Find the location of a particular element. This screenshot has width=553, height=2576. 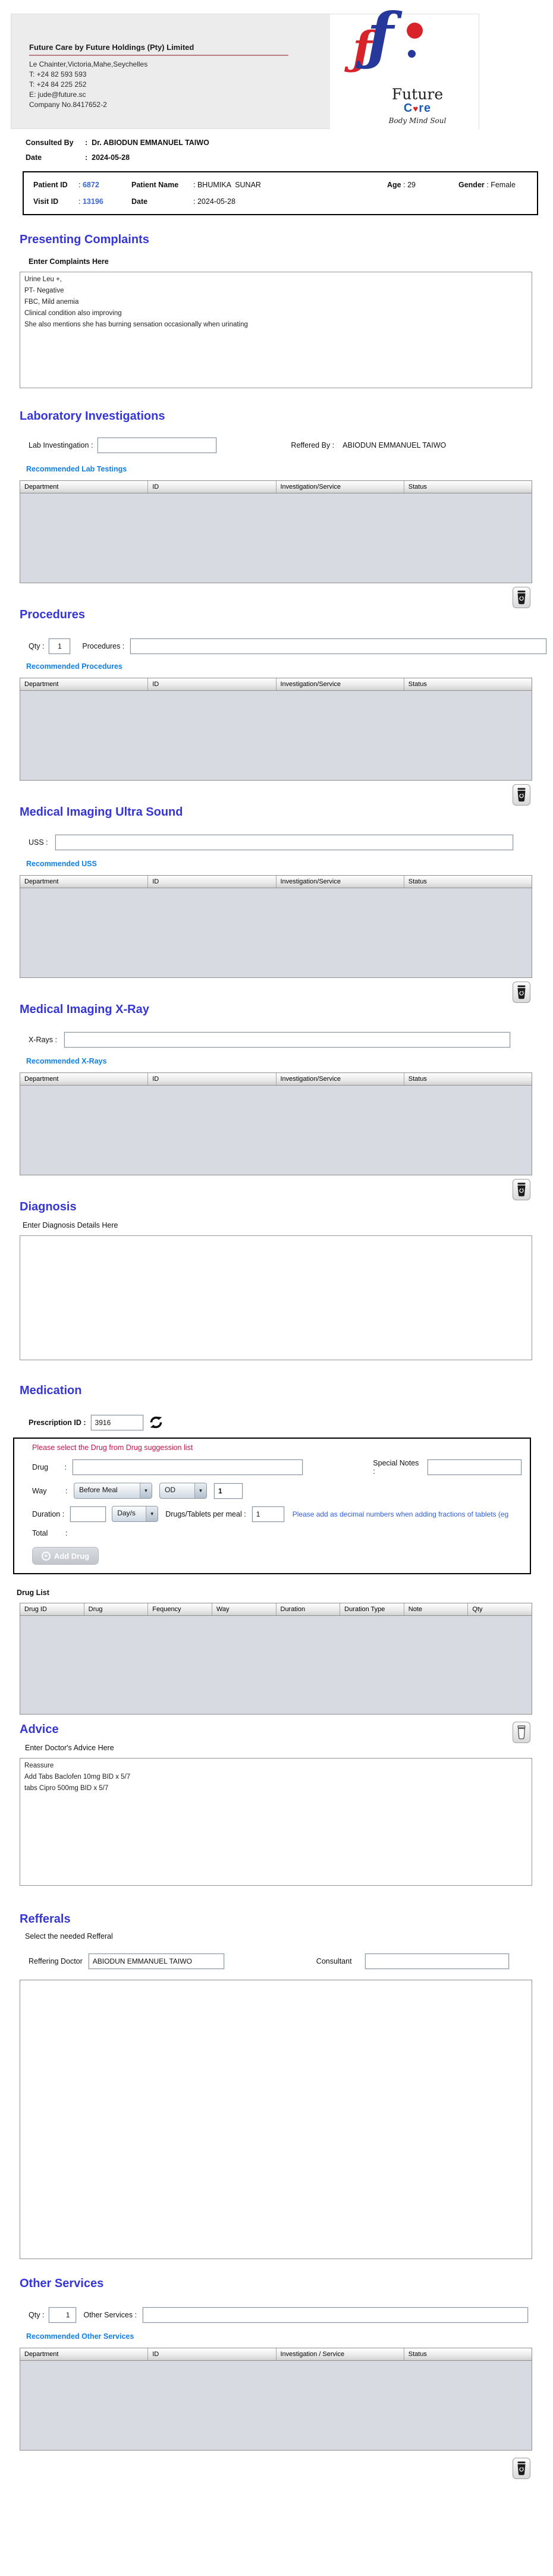

column-header: Drug is located at coordinates (116, 1609).